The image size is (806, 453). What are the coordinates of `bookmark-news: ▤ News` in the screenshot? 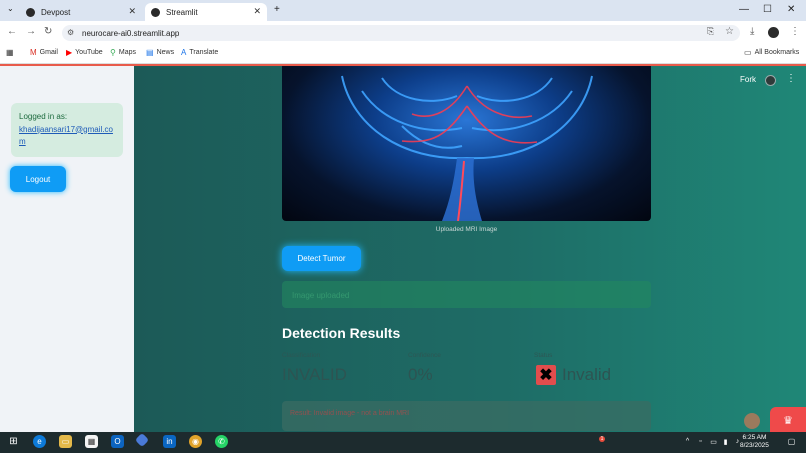 It's located at (160, 52).